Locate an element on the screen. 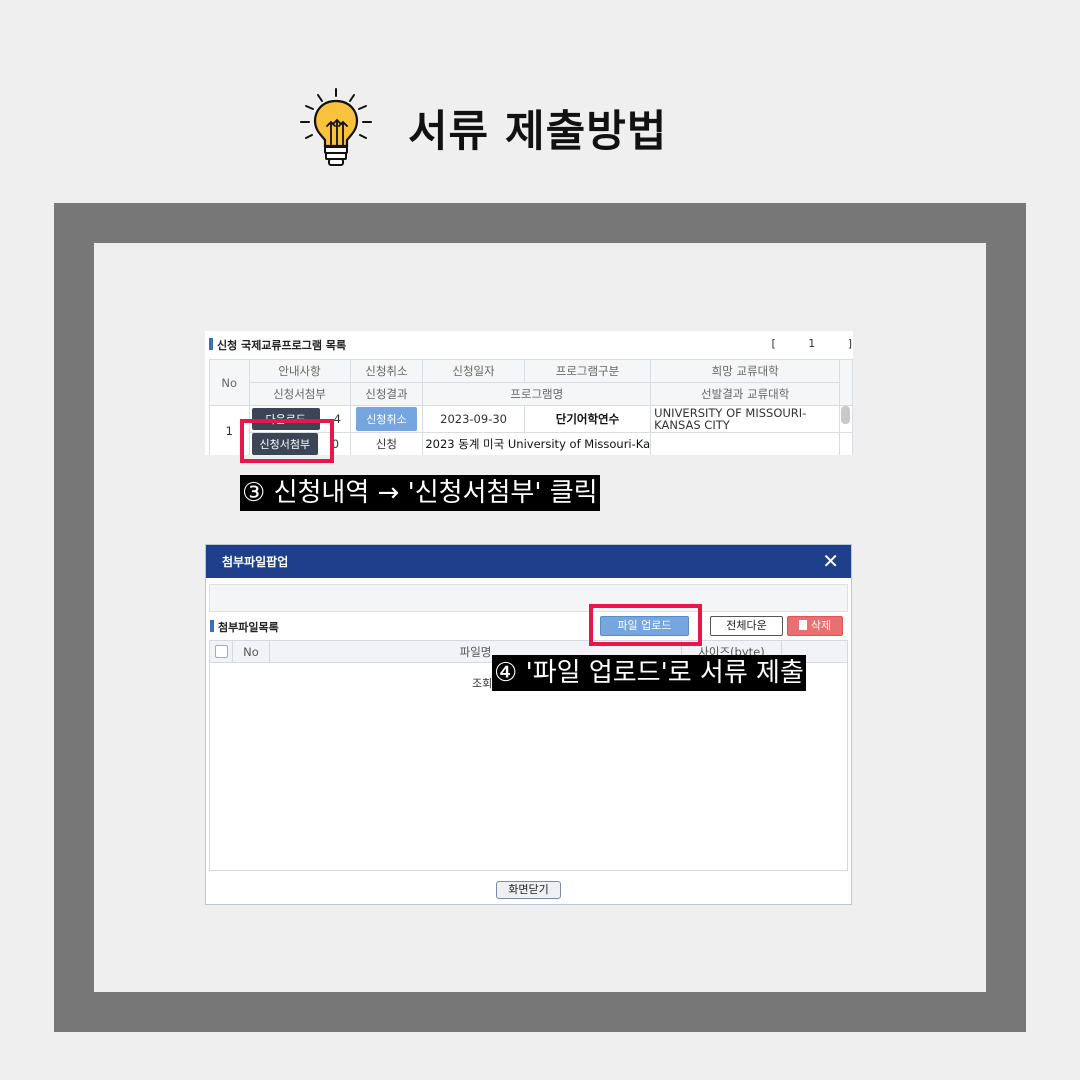 This screenshot has width=1080, height=1080. delete-button: 삭제 is located at coordinates (815, 626).